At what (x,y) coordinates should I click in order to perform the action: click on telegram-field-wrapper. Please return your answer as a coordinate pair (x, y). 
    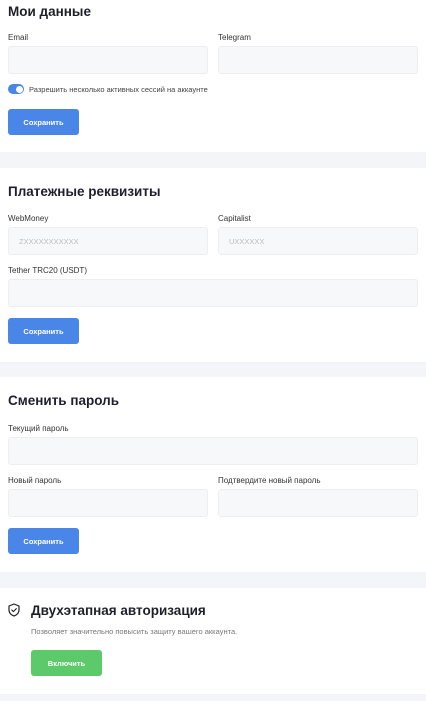
    Looking at the image, I should click on (318, 60).